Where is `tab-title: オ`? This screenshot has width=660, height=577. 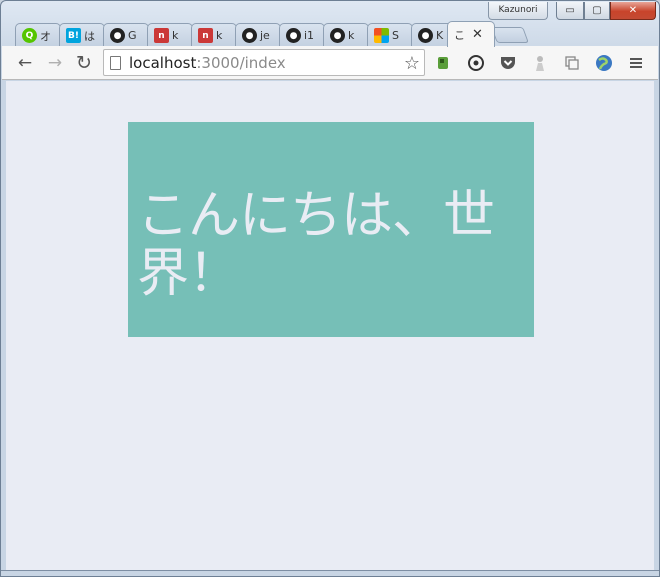
tab-title: オ is located at coordinates (45, 36).